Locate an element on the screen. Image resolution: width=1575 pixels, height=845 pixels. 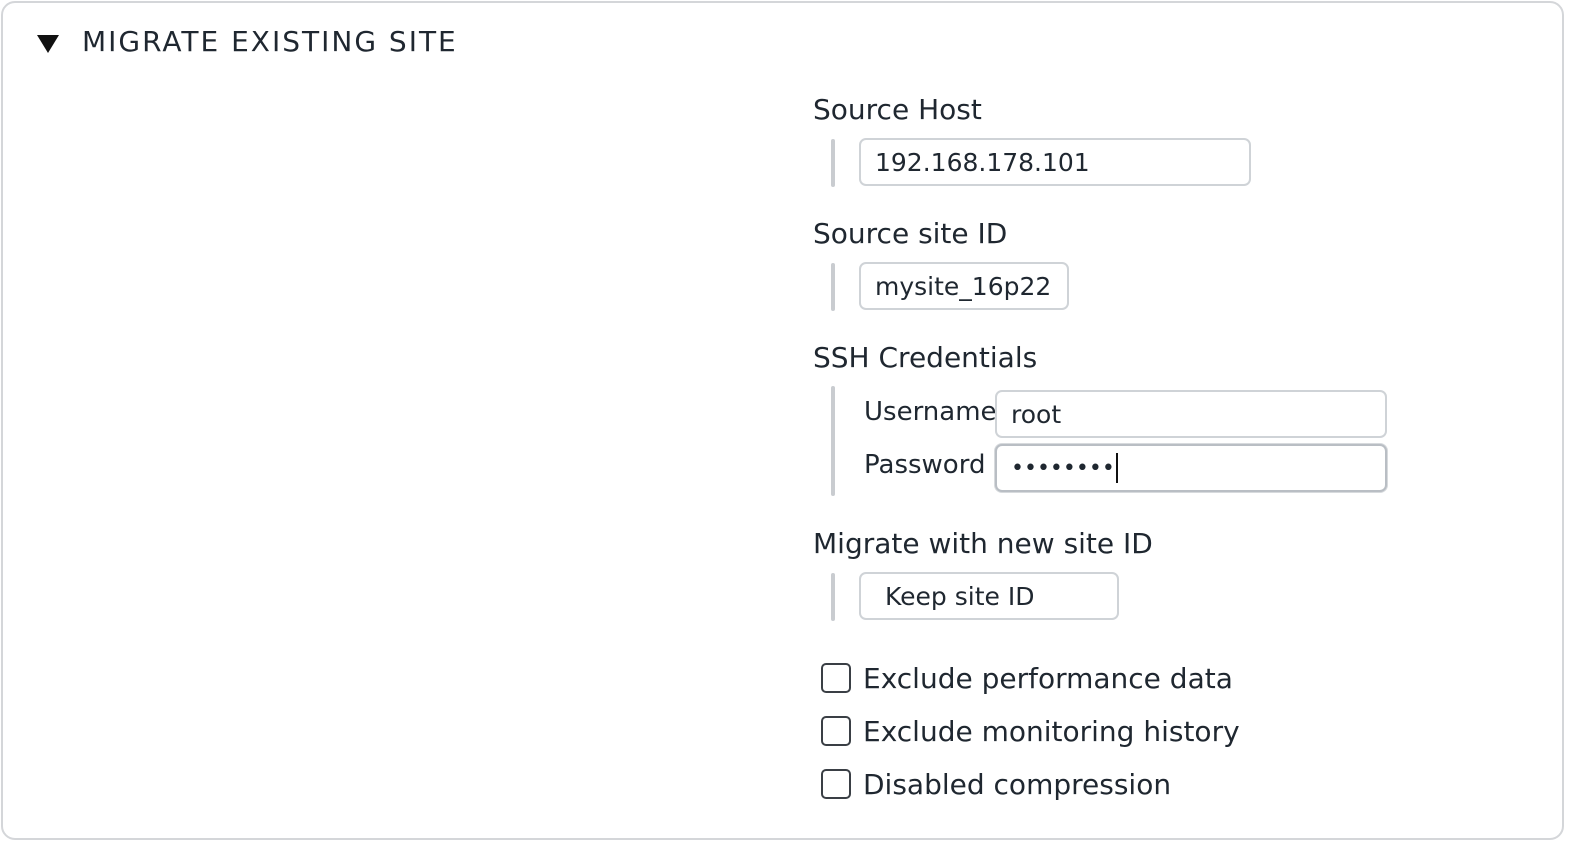
new-site-id-selected-value: Keep site ID is located at coordinates (960, 596).